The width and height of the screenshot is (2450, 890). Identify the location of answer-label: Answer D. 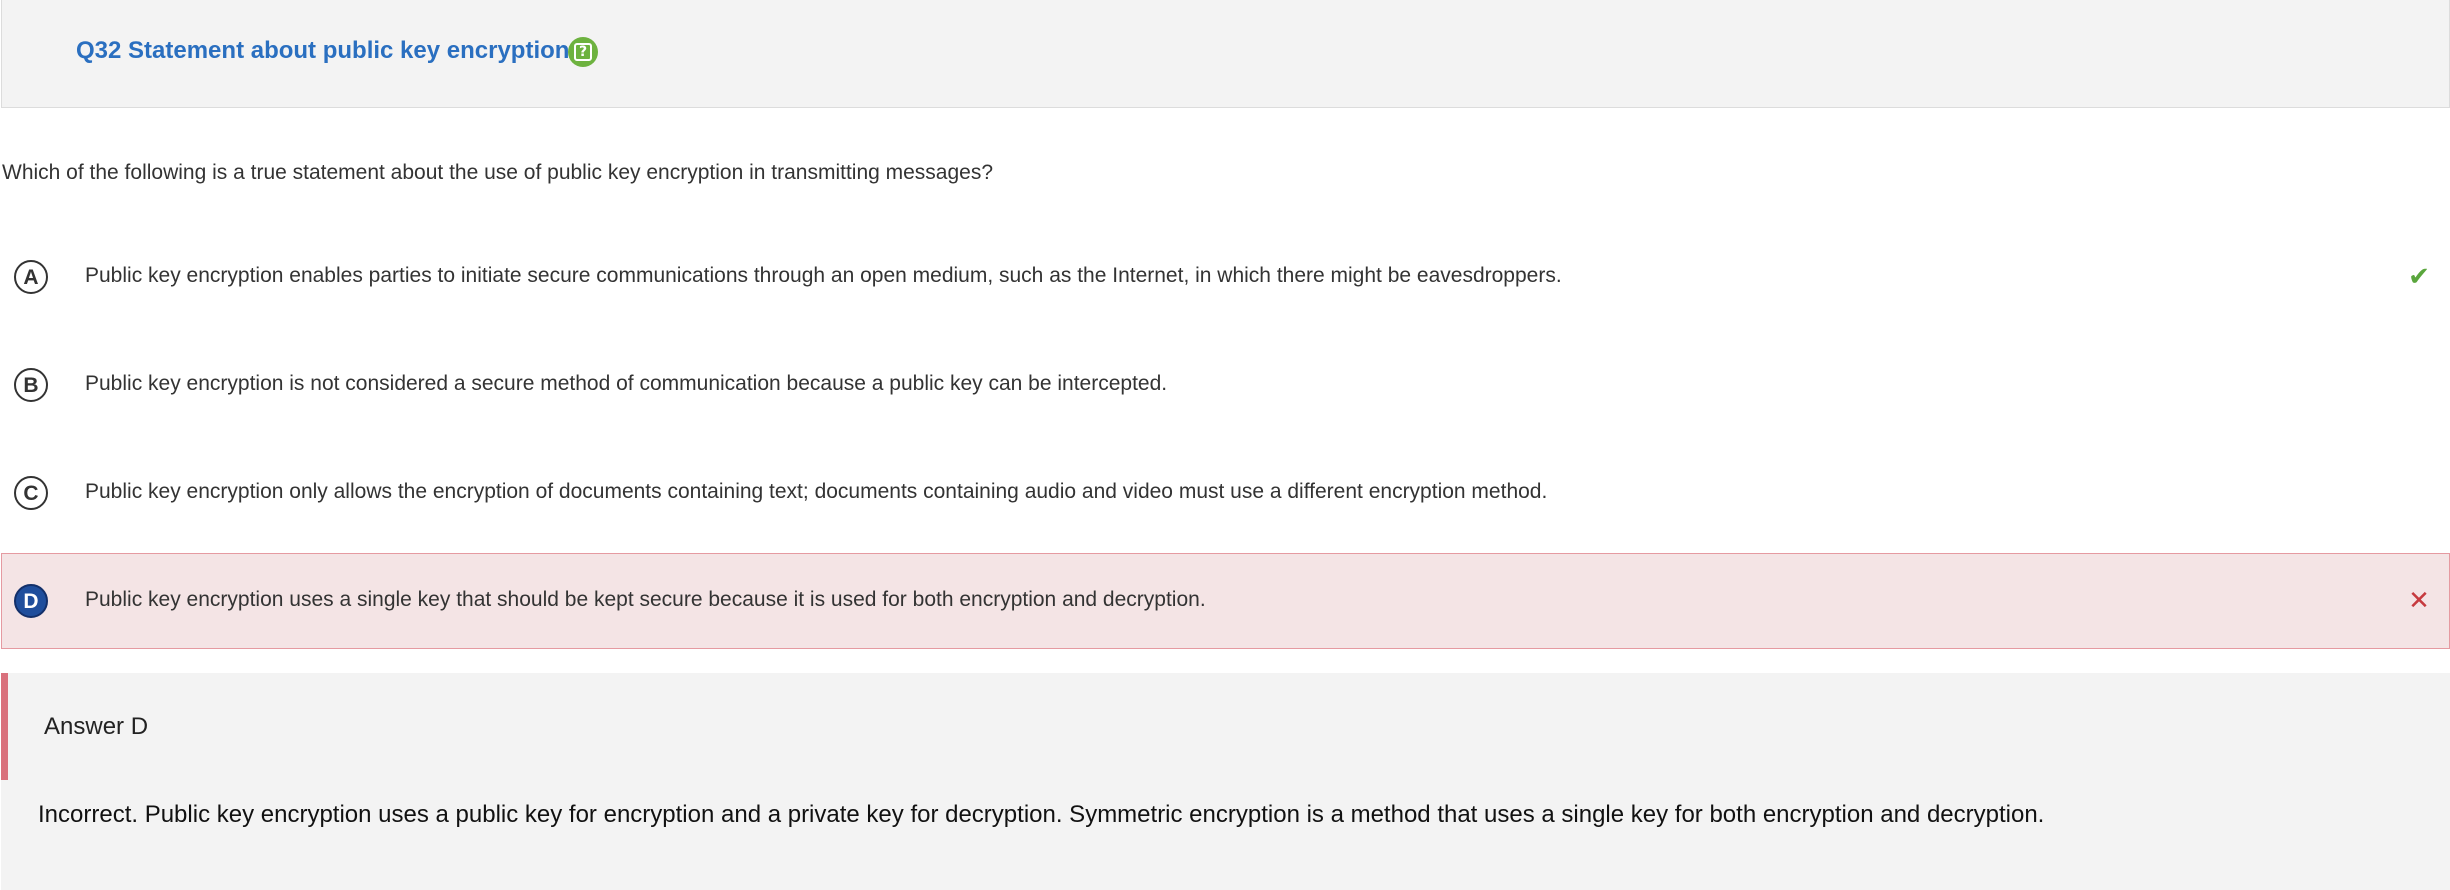
(96, 726).